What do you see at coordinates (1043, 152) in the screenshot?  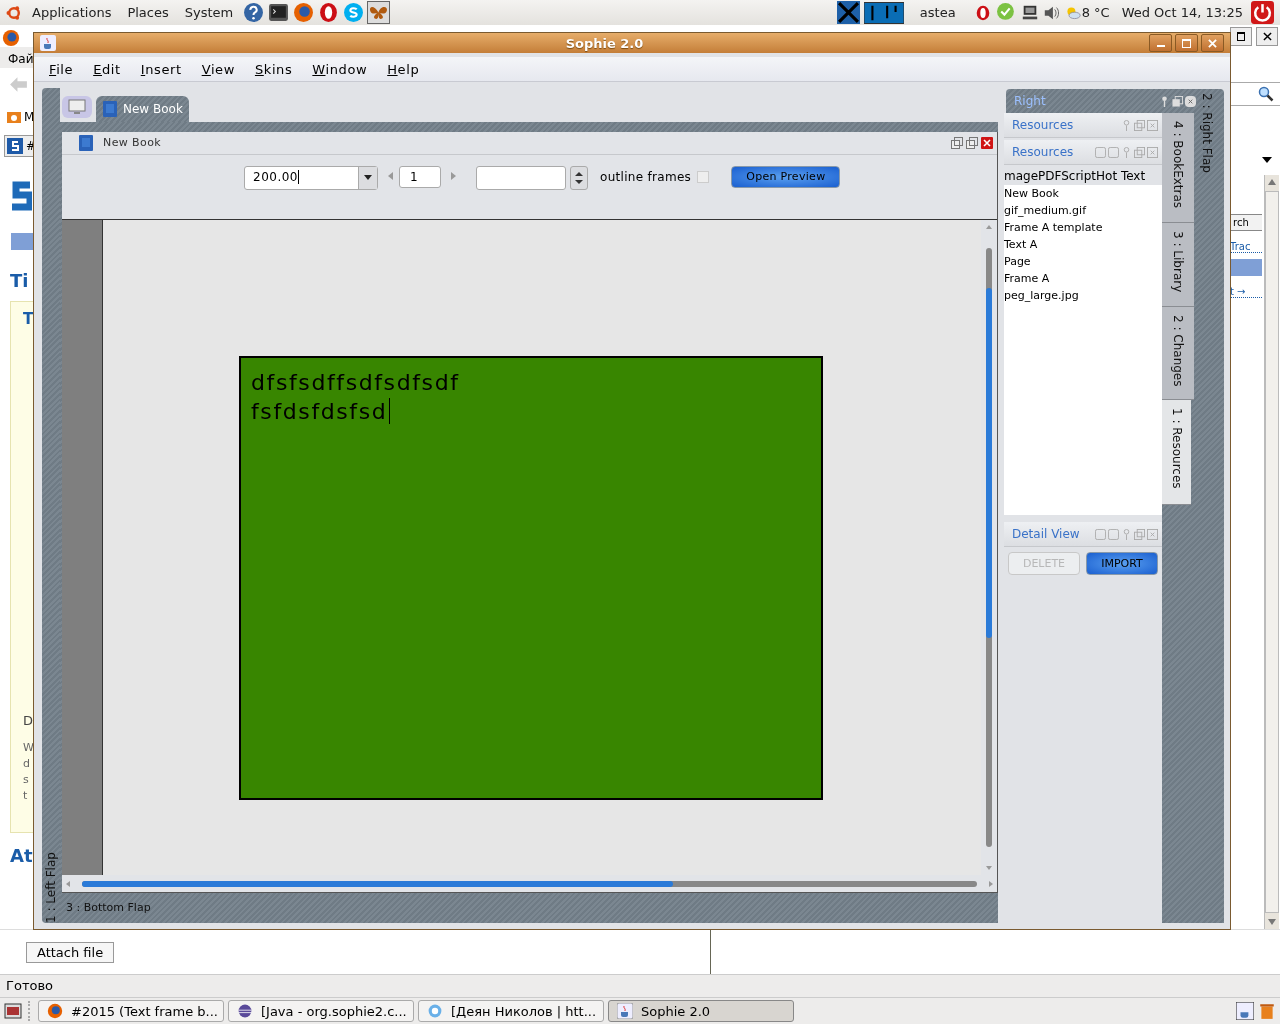 I see `section-title: Resources` at bounding box center [1043, 152].